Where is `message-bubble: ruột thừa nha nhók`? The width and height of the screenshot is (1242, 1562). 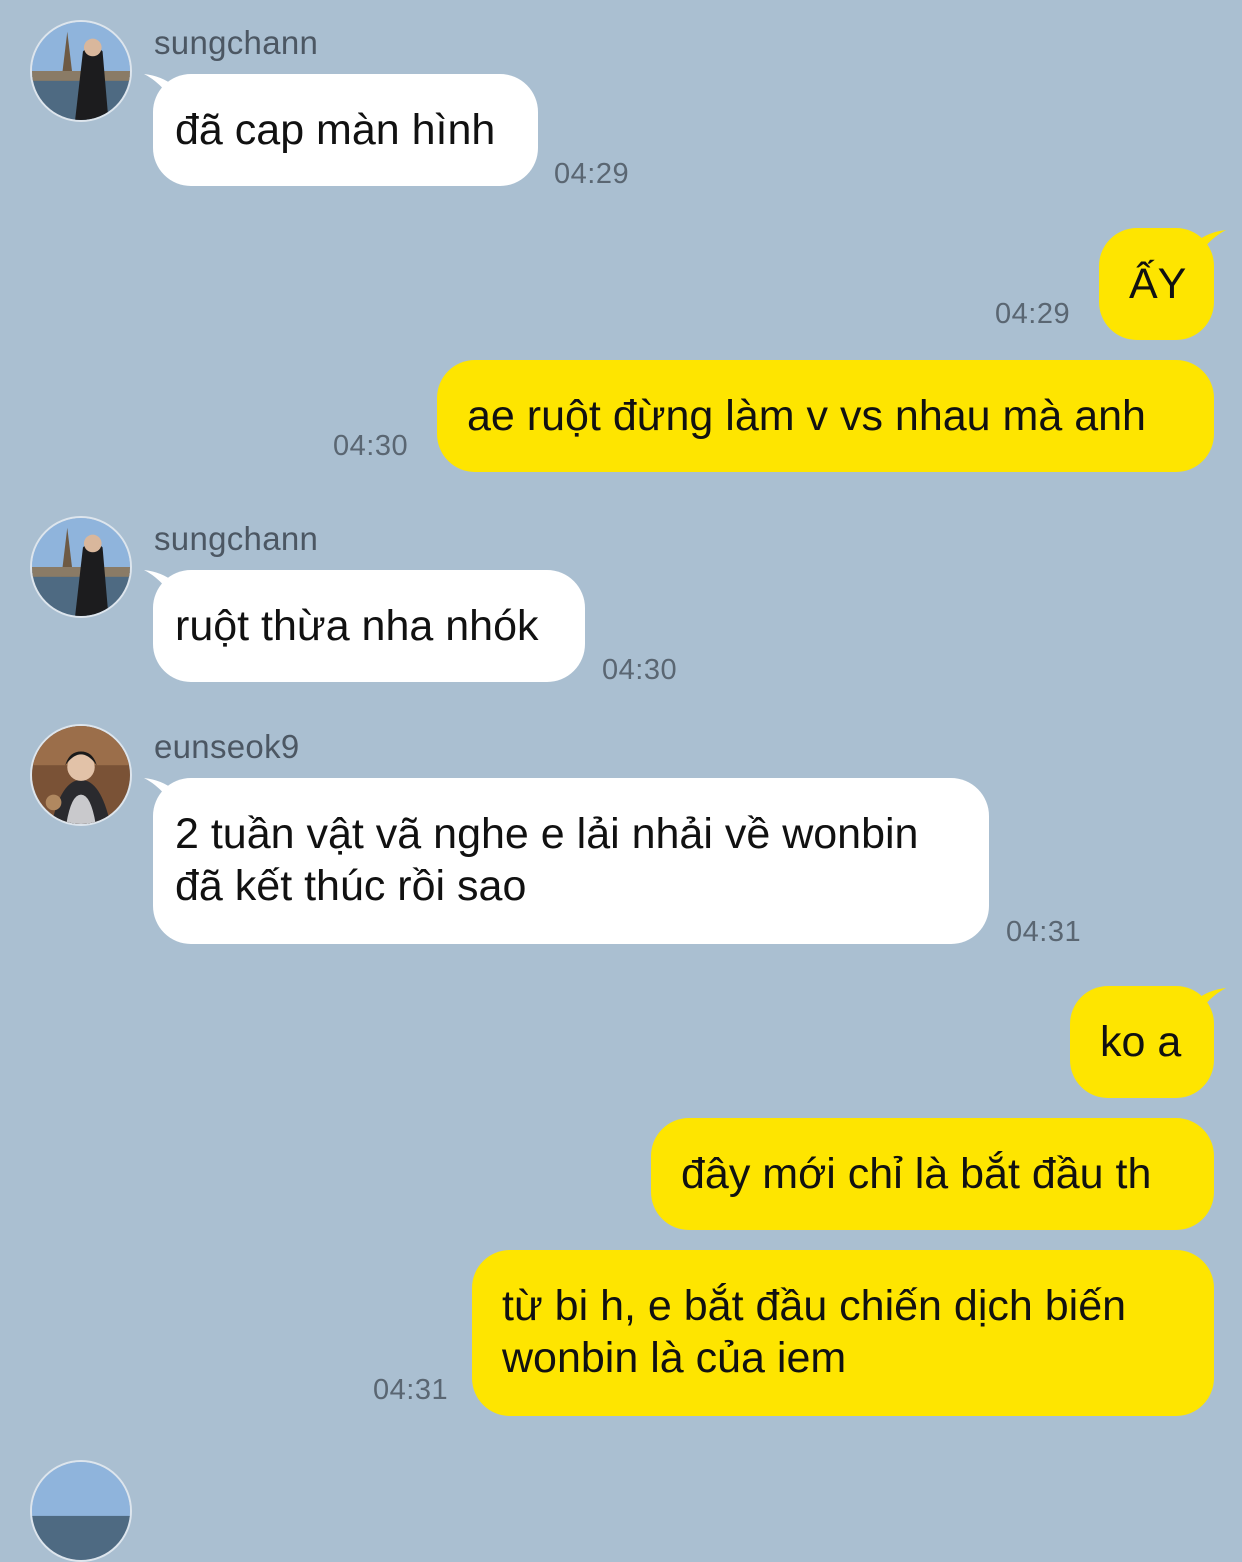
message-bubble: ruột thừa nha nhók is located at coordinates (369, 626).